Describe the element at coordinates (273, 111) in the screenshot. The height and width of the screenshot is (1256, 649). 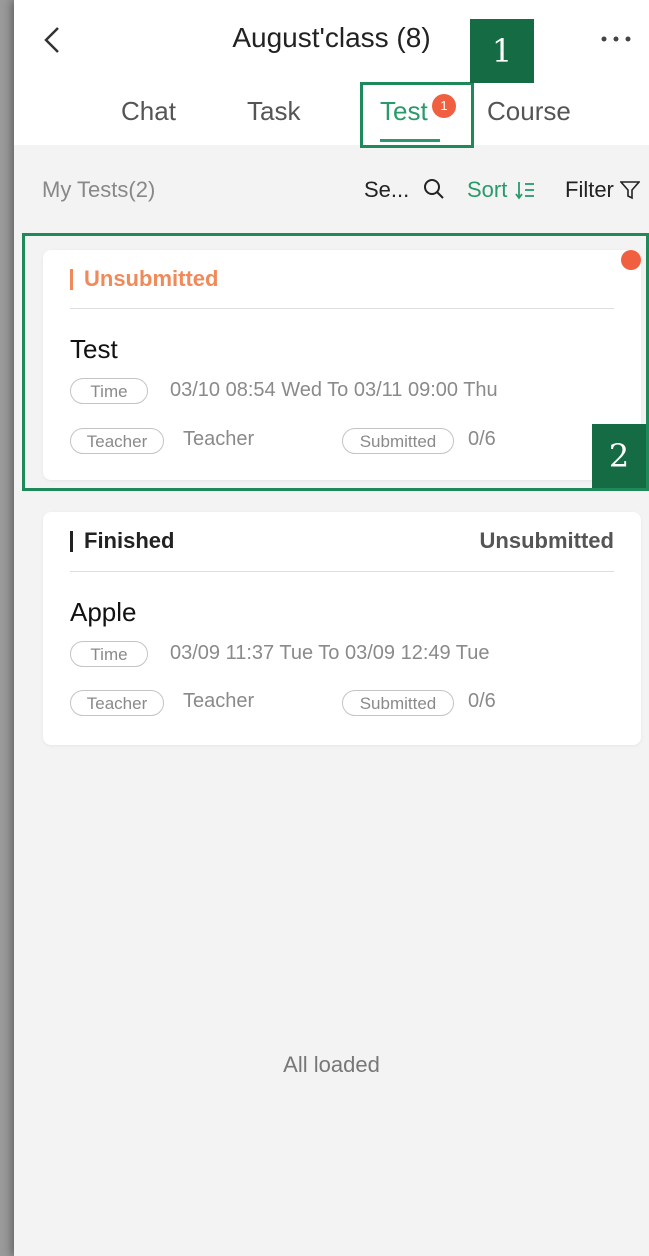
I see `tab-task: Task` at that location.